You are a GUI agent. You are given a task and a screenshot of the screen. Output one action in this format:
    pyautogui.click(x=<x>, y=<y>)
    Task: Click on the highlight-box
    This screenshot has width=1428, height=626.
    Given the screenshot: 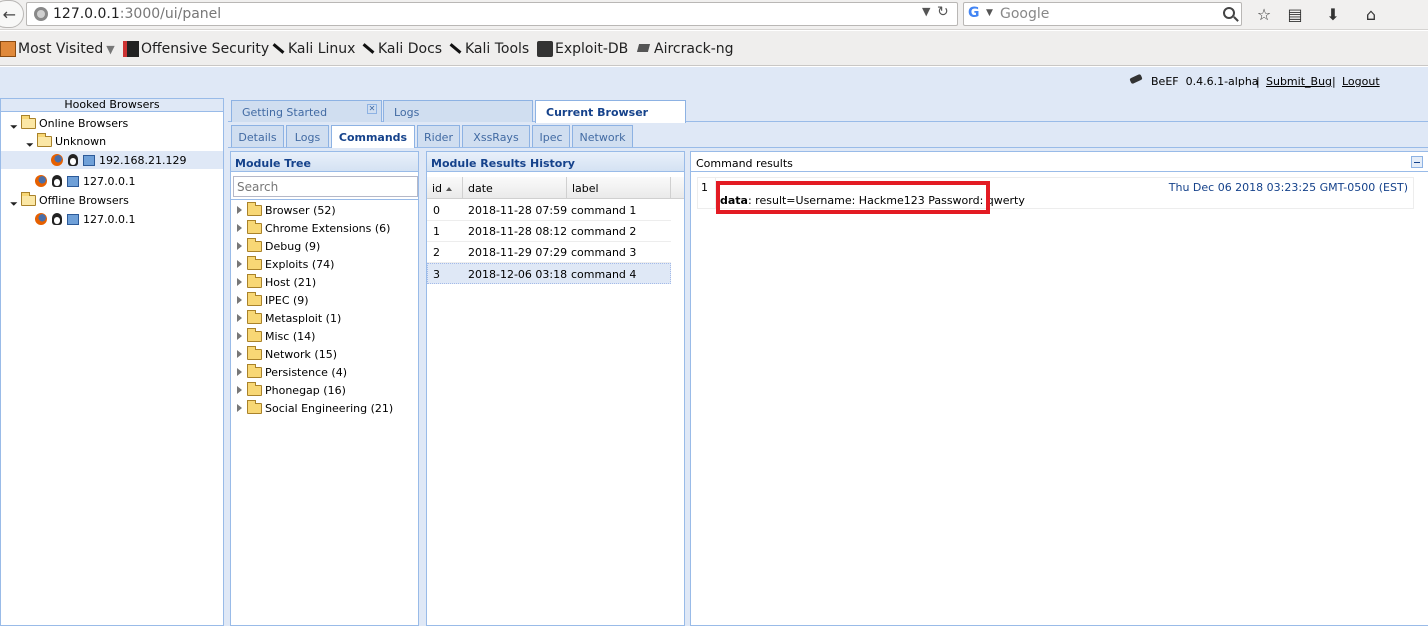 What is the action you would take?
    pyautogui.click(x=853, y=197)
    